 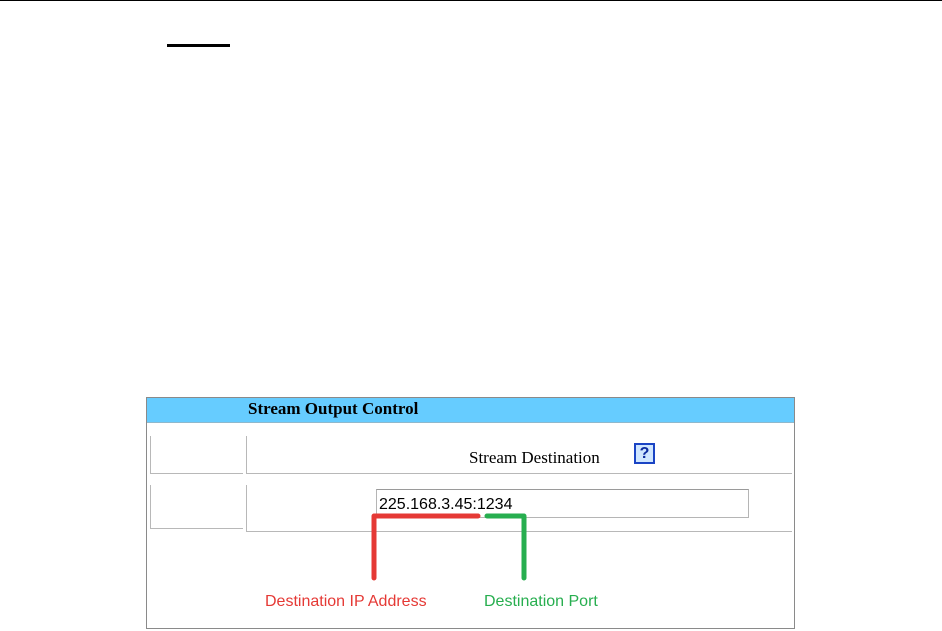 I want to click on panel-title: Stream Output Control, so click(x=333, y=408).